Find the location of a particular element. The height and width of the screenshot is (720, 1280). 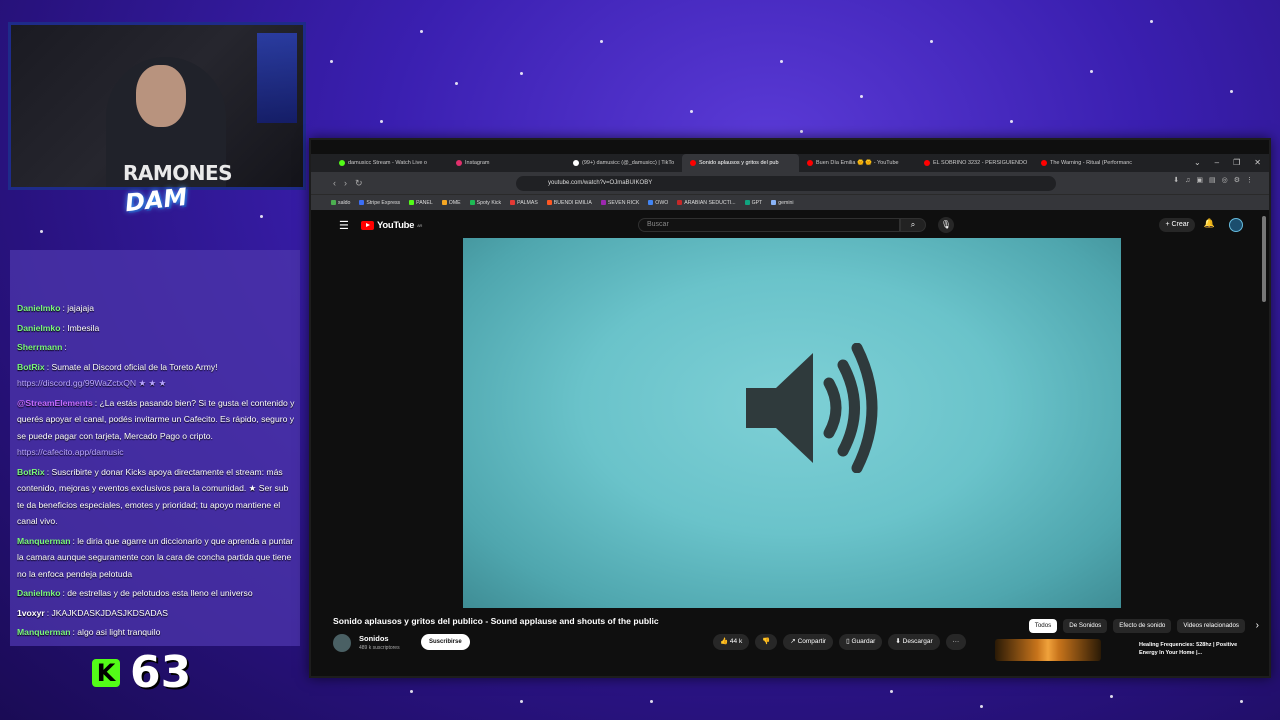

kick-logo-icon: K is located at coordinates (106, 672).